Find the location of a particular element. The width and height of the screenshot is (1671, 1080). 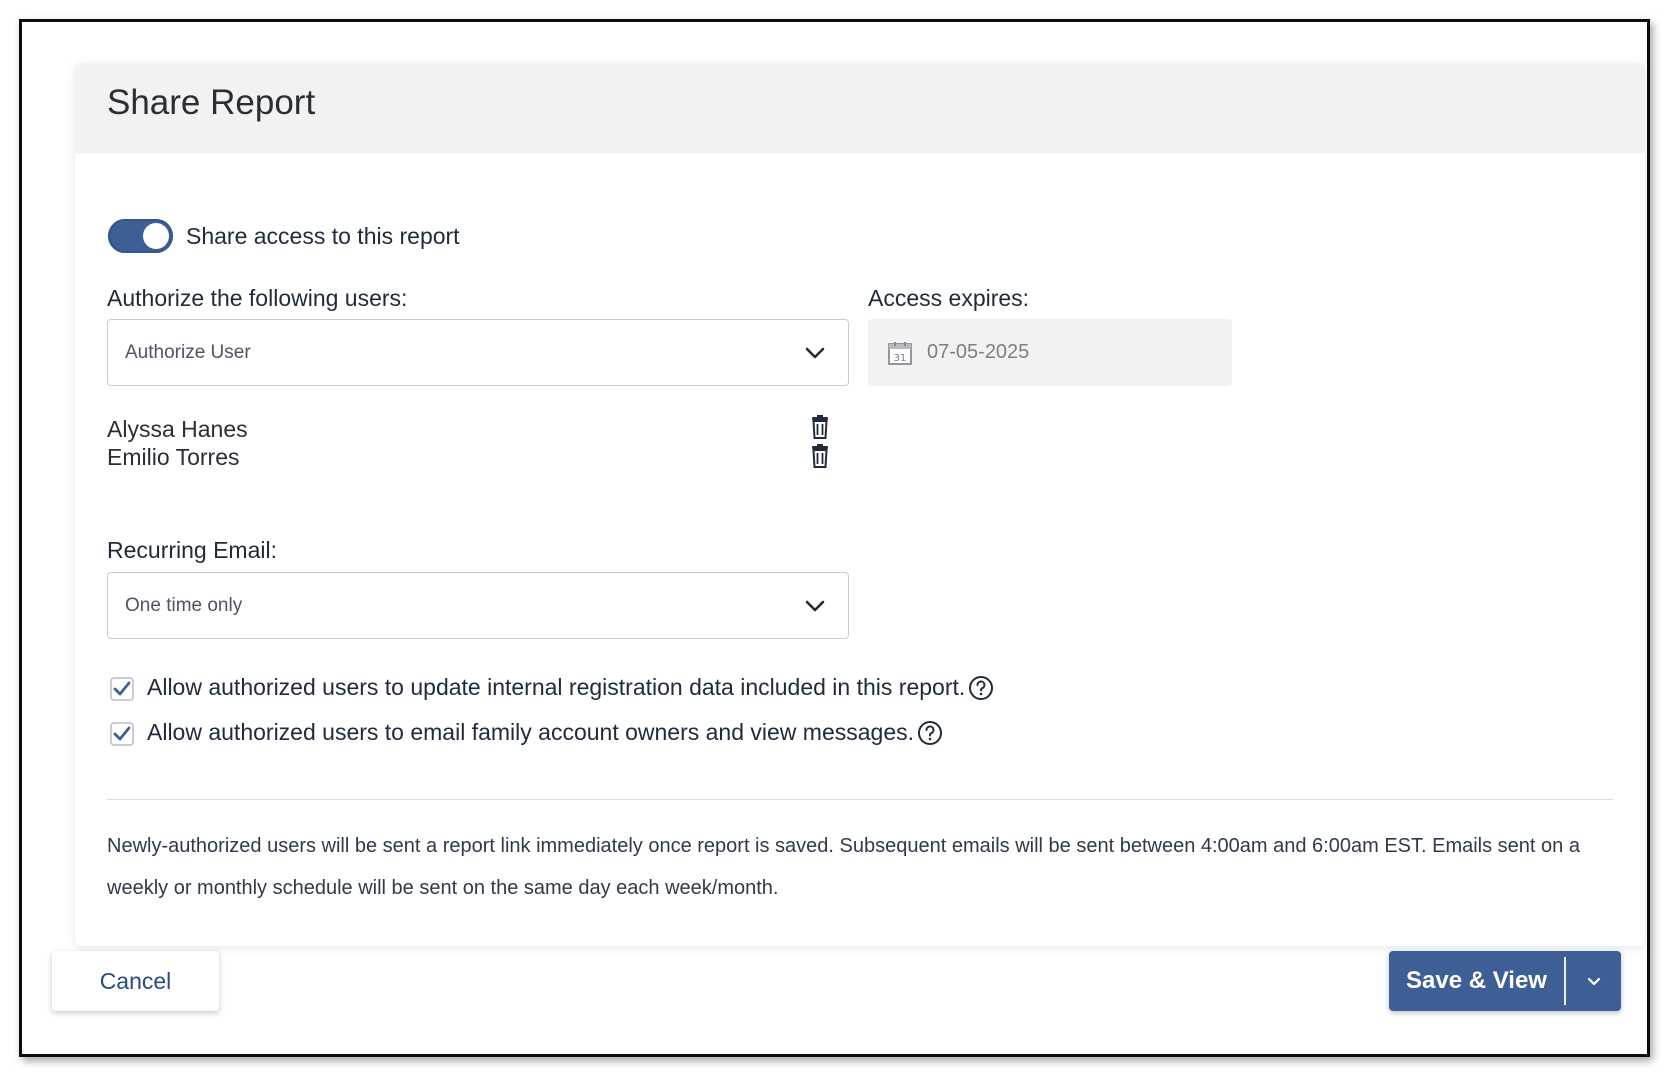

calendar-icon: 31 is located at coordinates (900, 353).